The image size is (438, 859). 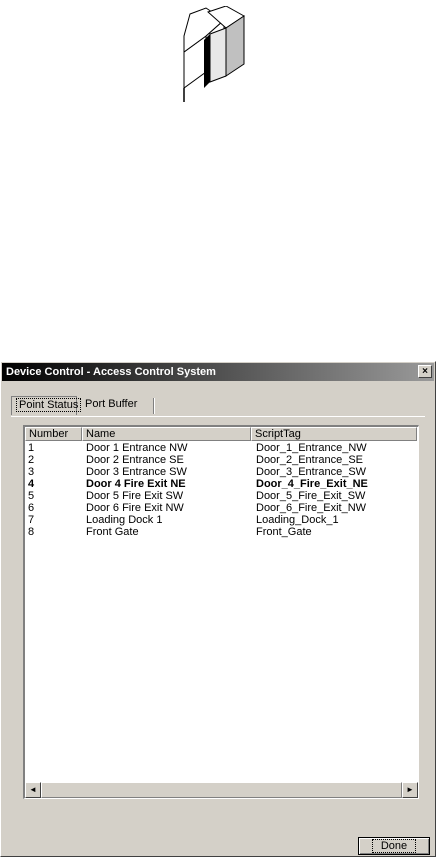 What do you see at coordinates (221, 520) in the screenshot?
I see `list-item: 7 Loading Dock 1 Loading_Dock_1` at bounding box center [221, 520].